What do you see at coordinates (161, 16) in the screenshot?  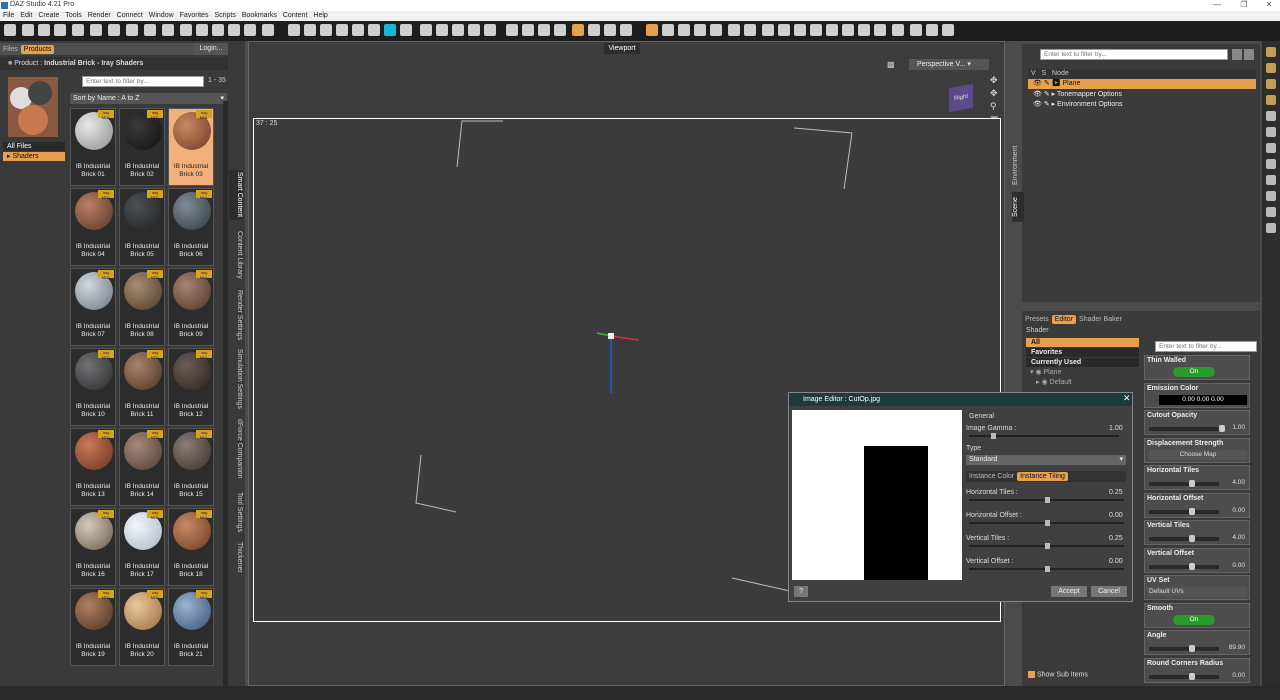 I see `menu-window: Window` at bounding box center [161, 16].